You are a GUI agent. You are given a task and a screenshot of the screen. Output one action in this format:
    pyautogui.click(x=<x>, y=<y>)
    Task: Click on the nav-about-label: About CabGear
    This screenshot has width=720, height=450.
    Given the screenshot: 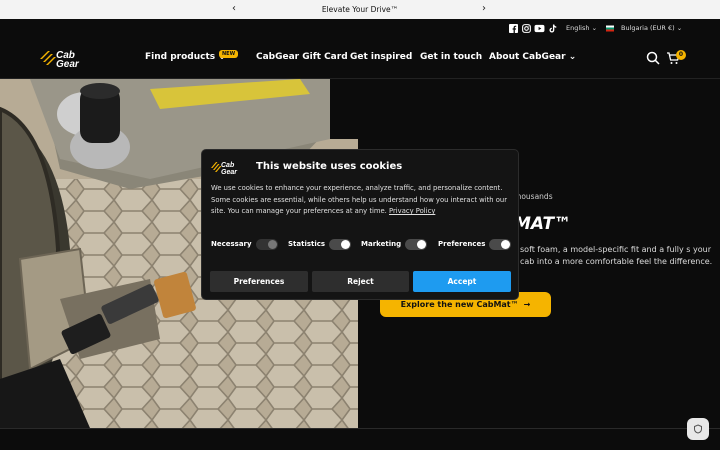 What is the action you would take?
    pyautogui.click(x=527, y=57)
    